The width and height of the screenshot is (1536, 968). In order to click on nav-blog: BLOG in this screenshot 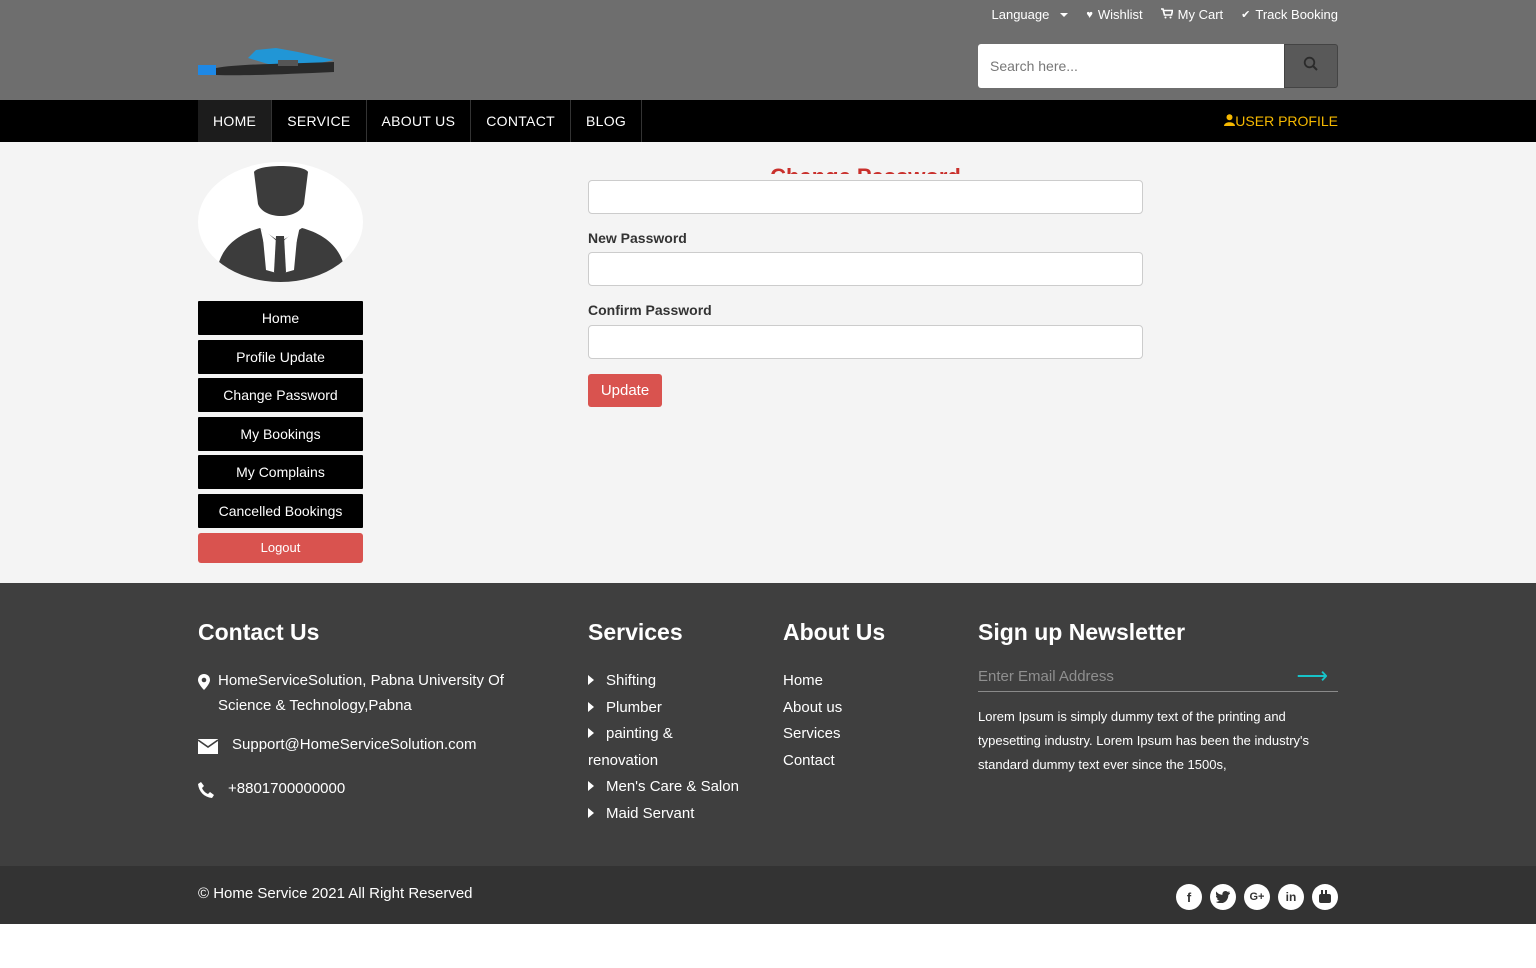, I will do `click(607, 121)`.